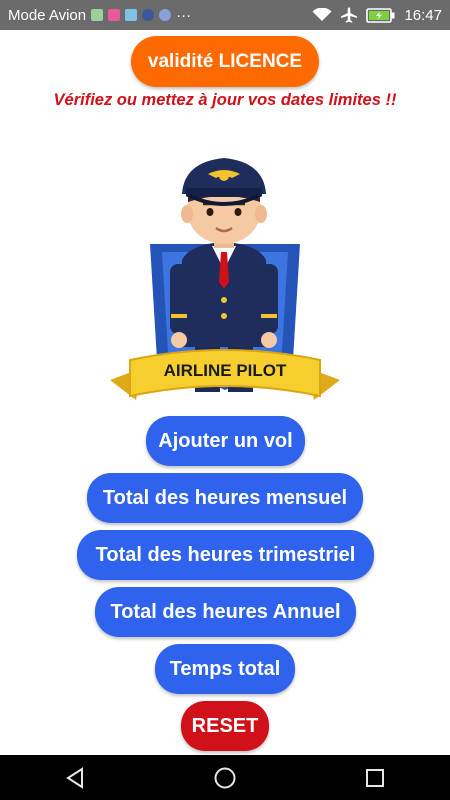 This screenshot has height=800, width=450. Describe the element at coordinates (184, 15) in the screenshot. I see `more-notifications-icon: ···` at that location.